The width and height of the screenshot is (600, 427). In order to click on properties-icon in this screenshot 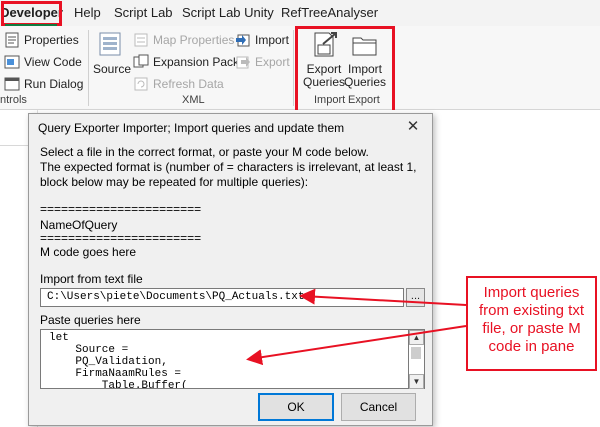, I will do `click(12, 40)`.